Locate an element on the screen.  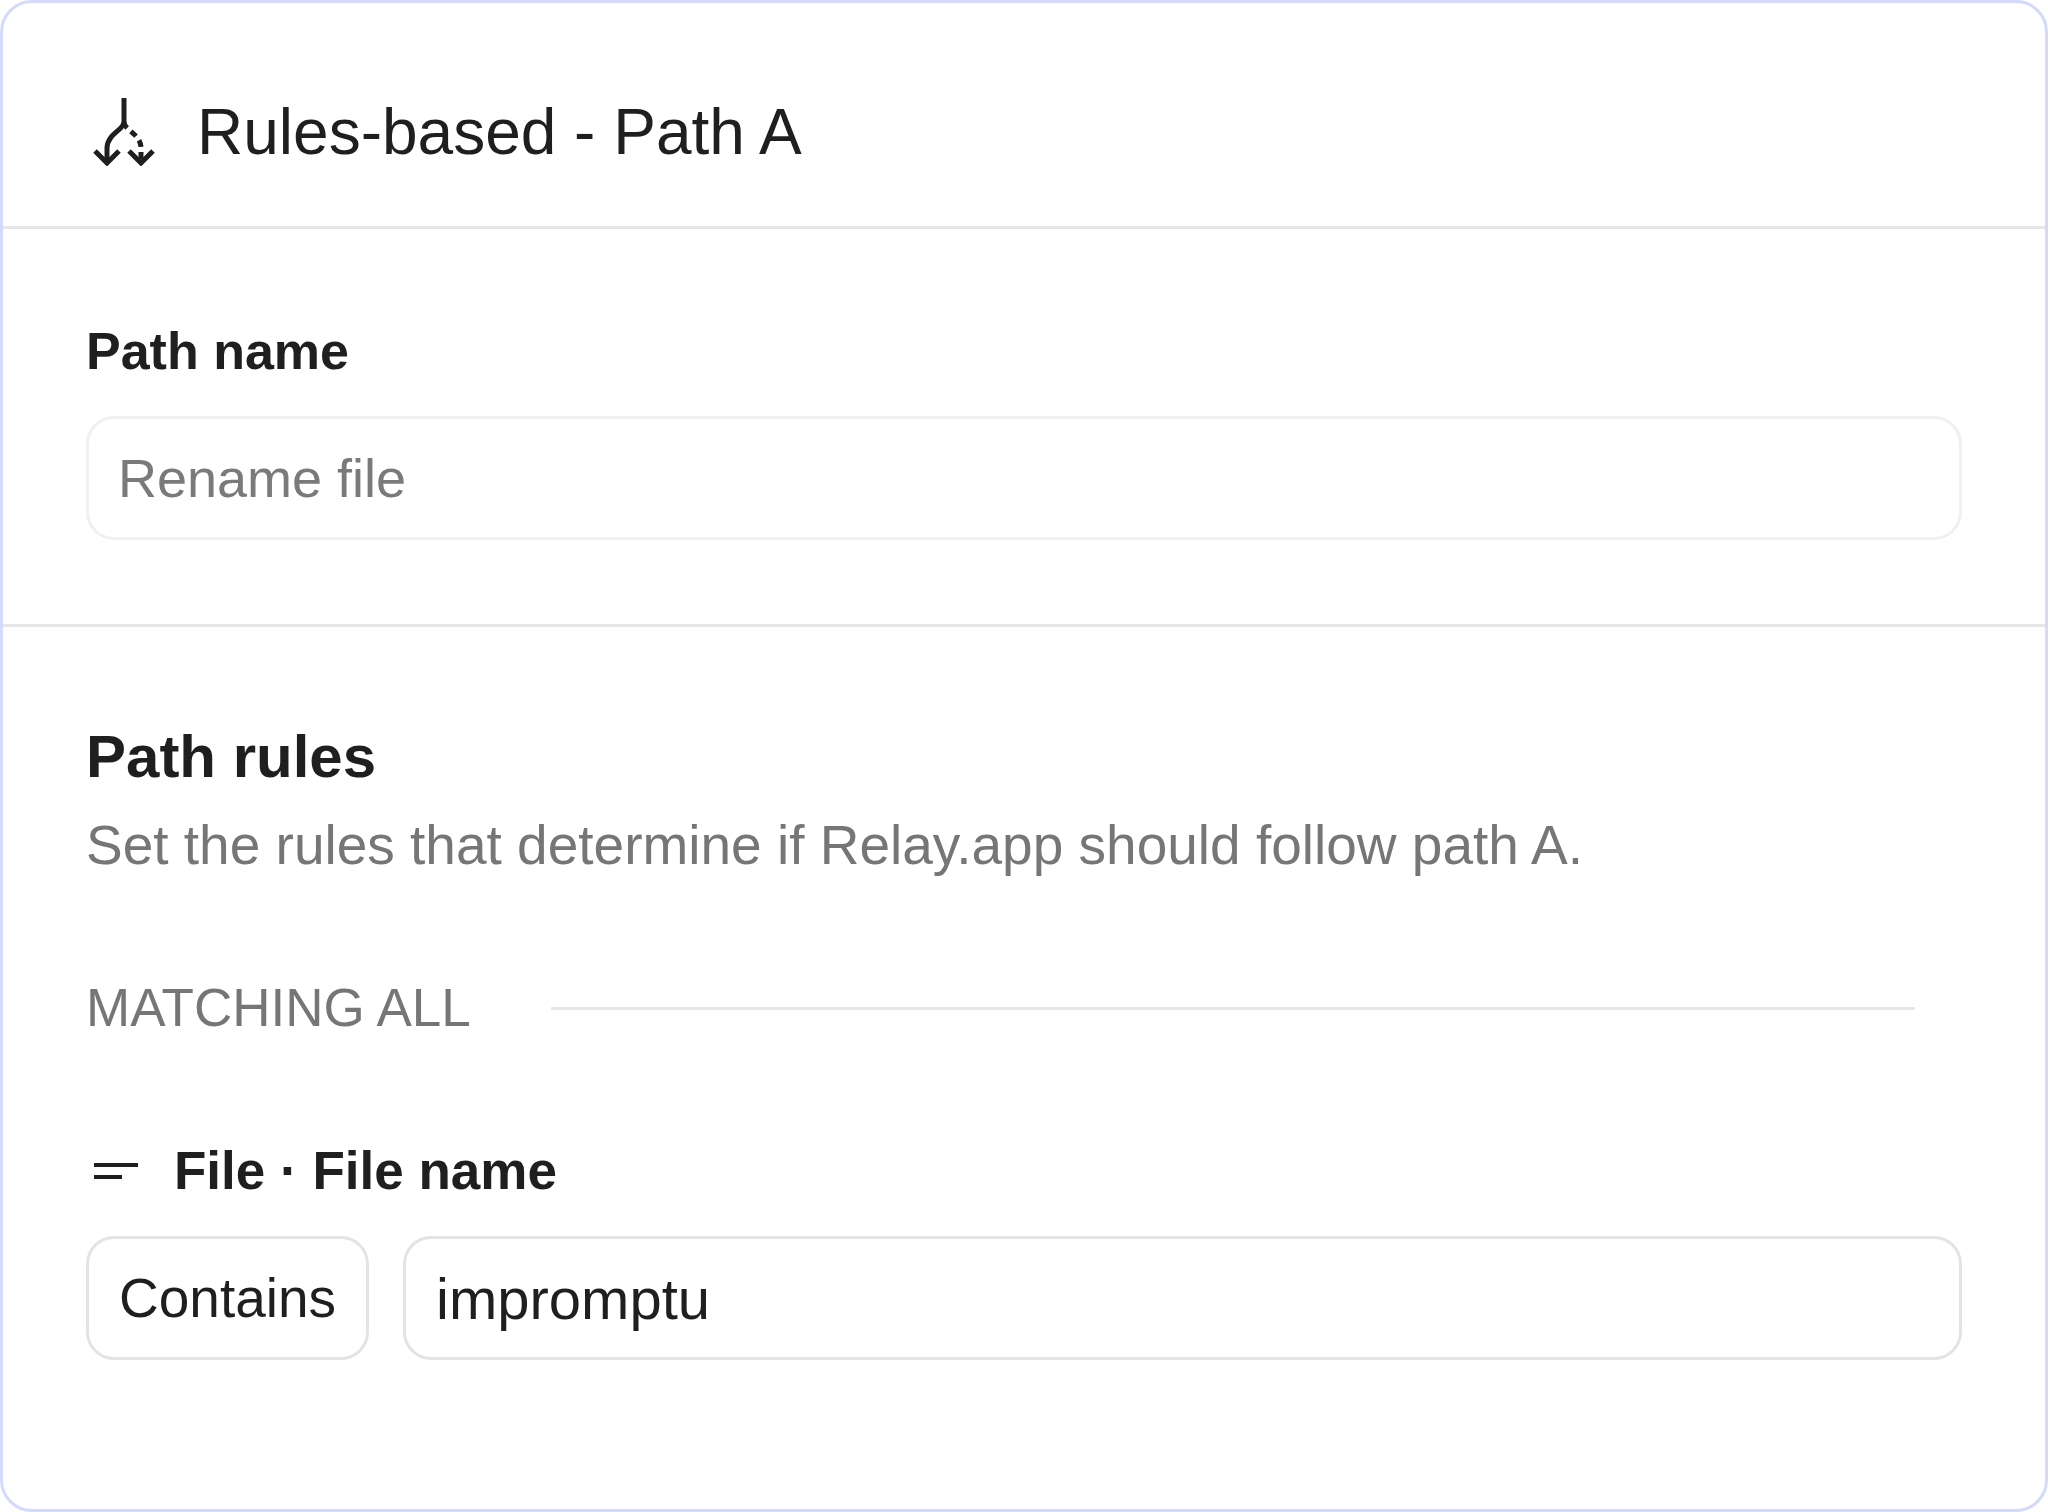
rule-field-label: File · File name is located at coordinates (365, 1171).